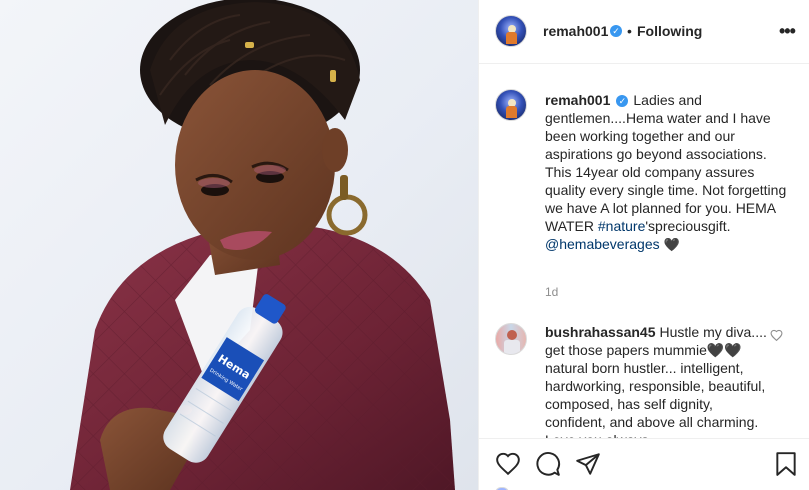 The image size is (809, 490). Describe the element at coordinates (511, 339) in the screenshot. I see `commenter-avatar` at that location.